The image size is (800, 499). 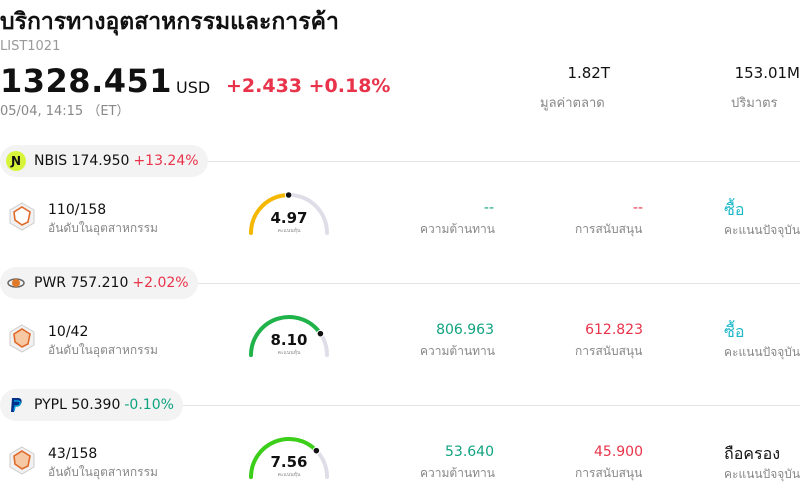 I want to click on page-title: บริการทางอุตสาหกรรมและการค้า, so click(x=169, y=22).